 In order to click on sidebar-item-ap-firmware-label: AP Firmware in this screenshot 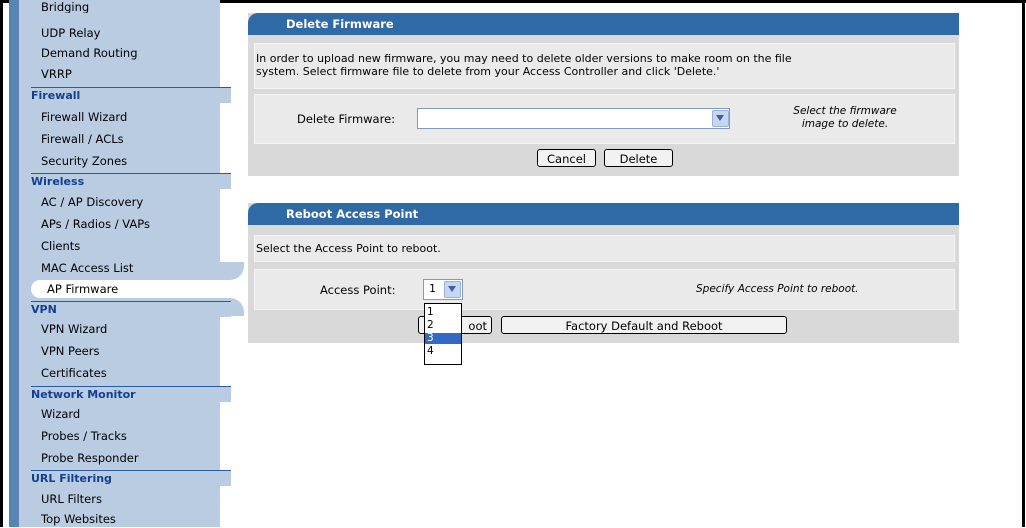, I will do `click(82, 289)`.